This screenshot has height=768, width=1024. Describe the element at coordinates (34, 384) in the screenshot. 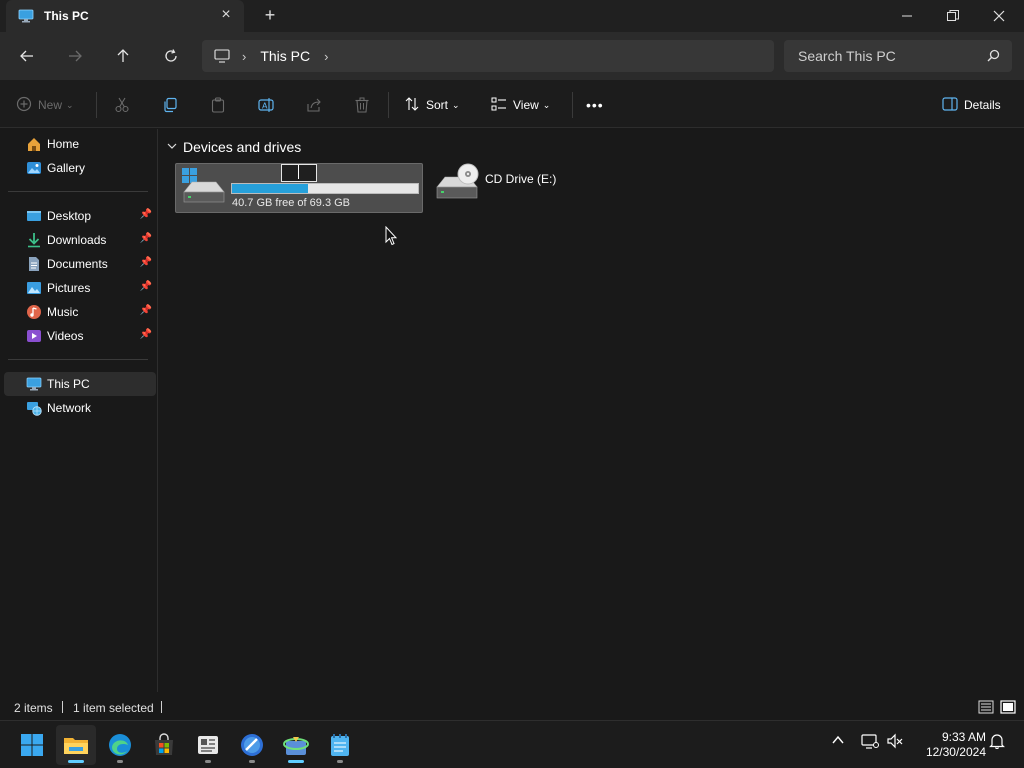

I see `this-pc-icon` at that location.